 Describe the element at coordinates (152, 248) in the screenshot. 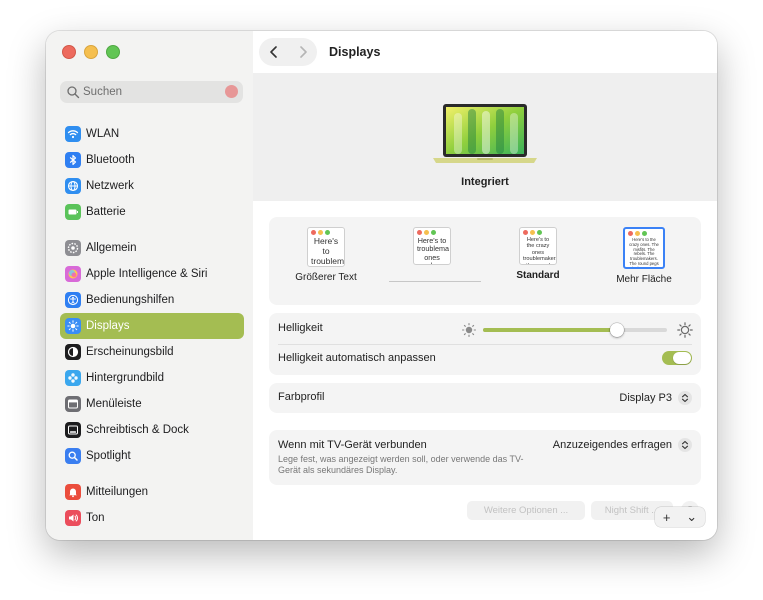

I see `sidebar-item-allgemein: Allgemein` at that location.